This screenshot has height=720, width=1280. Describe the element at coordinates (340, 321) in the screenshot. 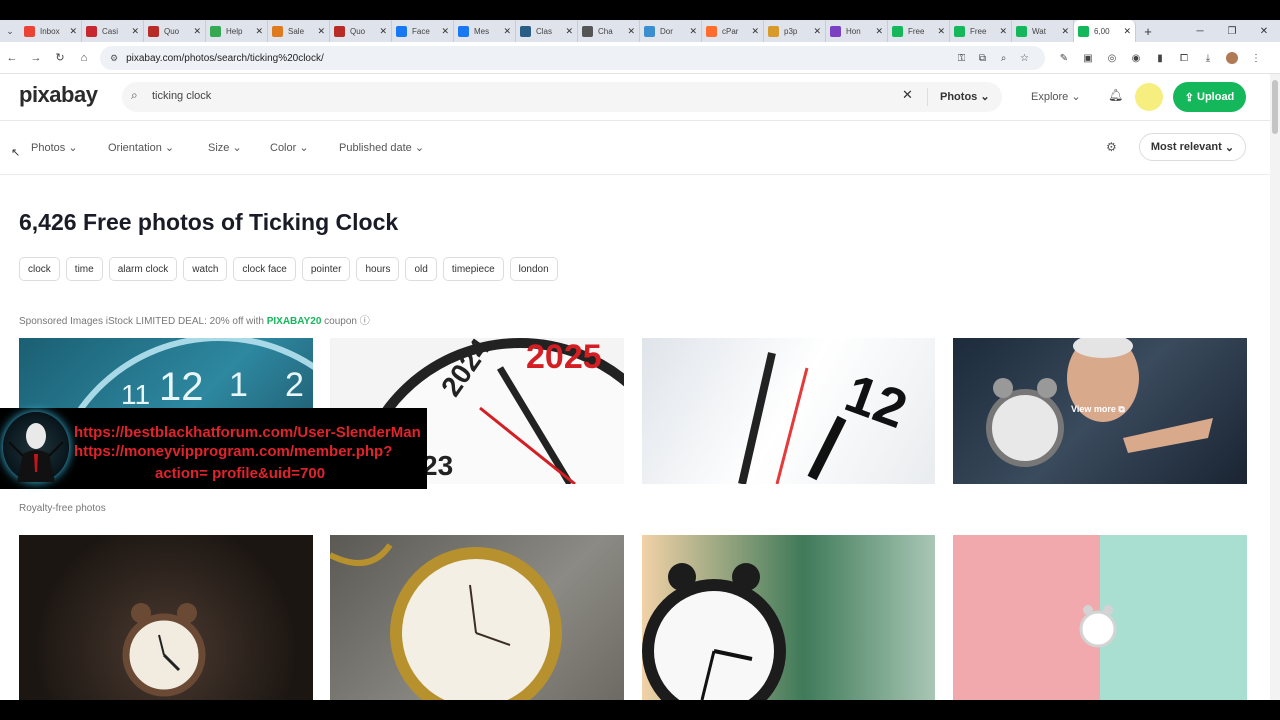

I see `coupon-suffix: coupon` at that location.